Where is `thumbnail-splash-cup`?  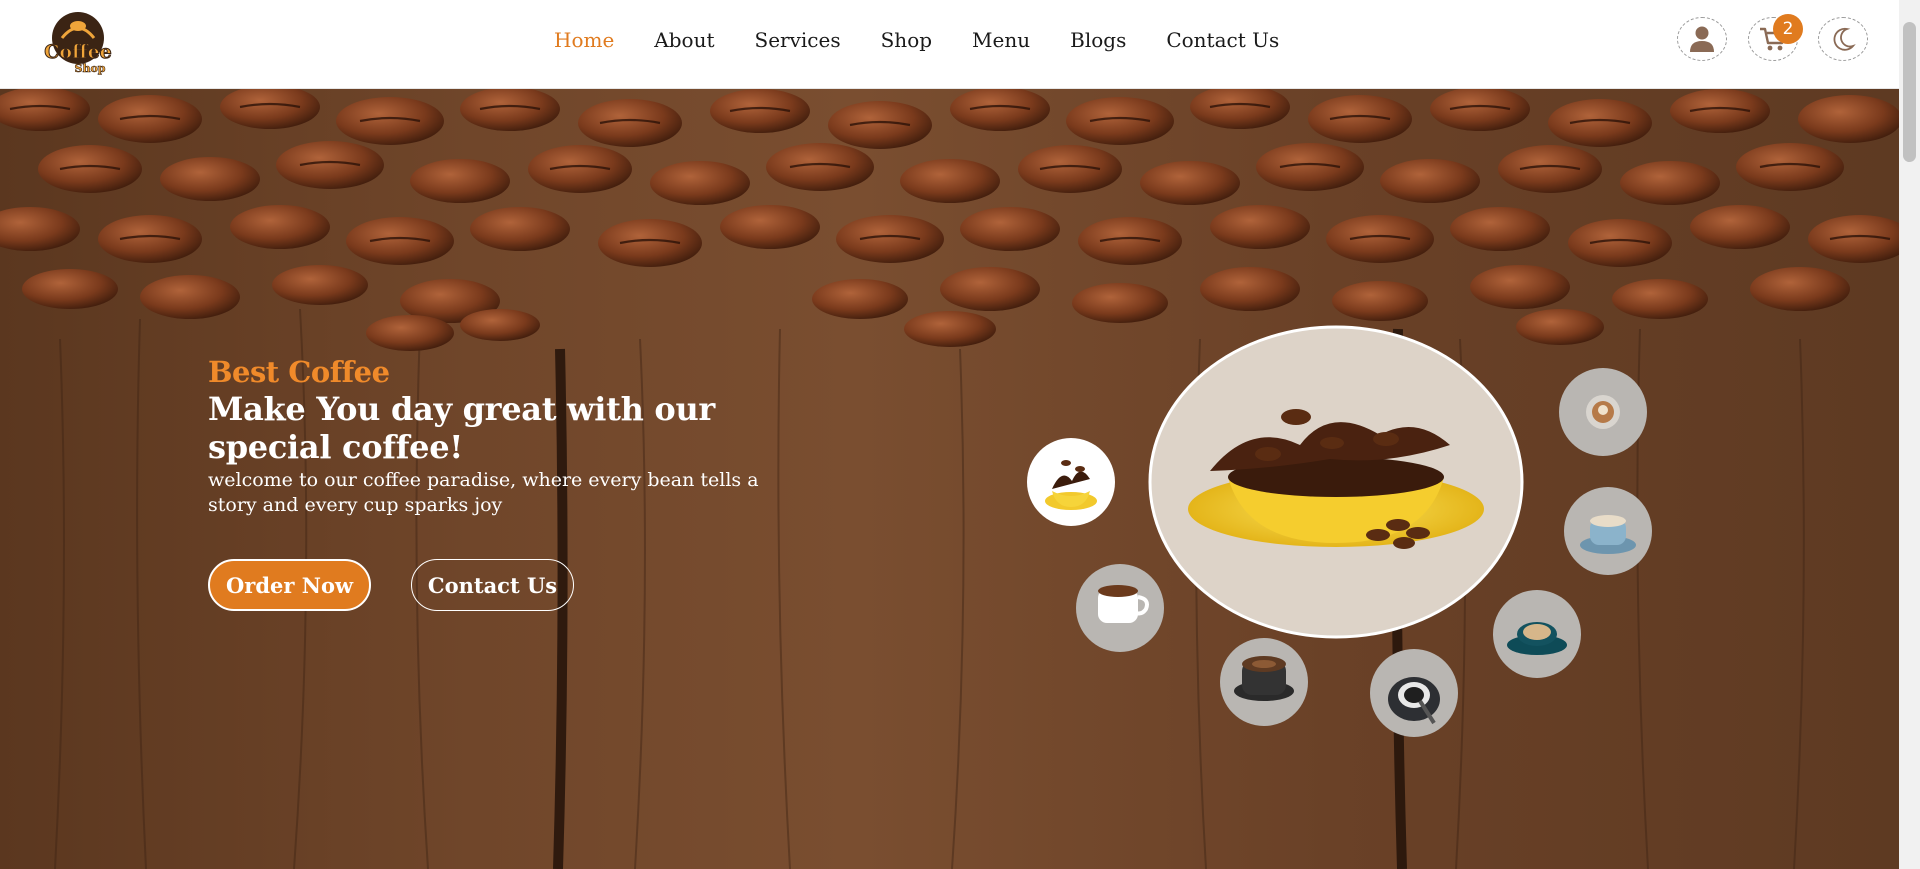
thumbnail-splash-cup is located at coordinates (1071, 482).